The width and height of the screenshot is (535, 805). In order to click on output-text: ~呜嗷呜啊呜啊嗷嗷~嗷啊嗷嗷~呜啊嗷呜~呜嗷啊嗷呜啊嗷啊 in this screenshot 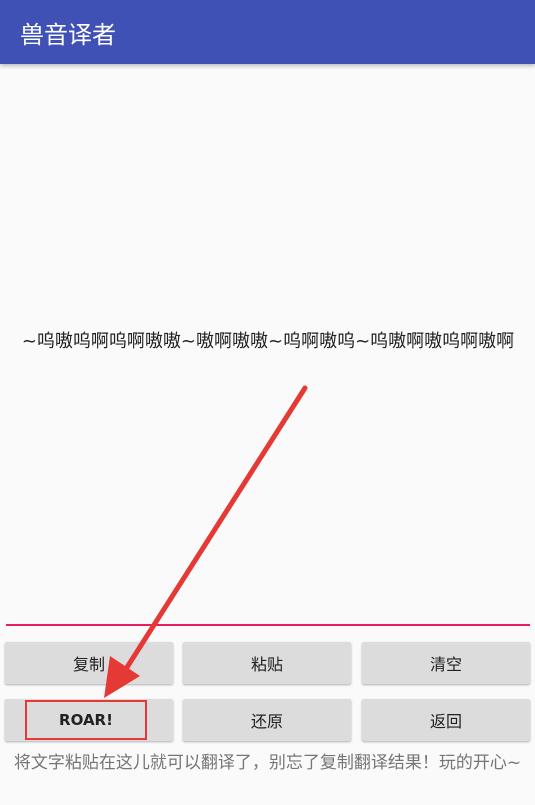, I will do `click(268, 341)`.